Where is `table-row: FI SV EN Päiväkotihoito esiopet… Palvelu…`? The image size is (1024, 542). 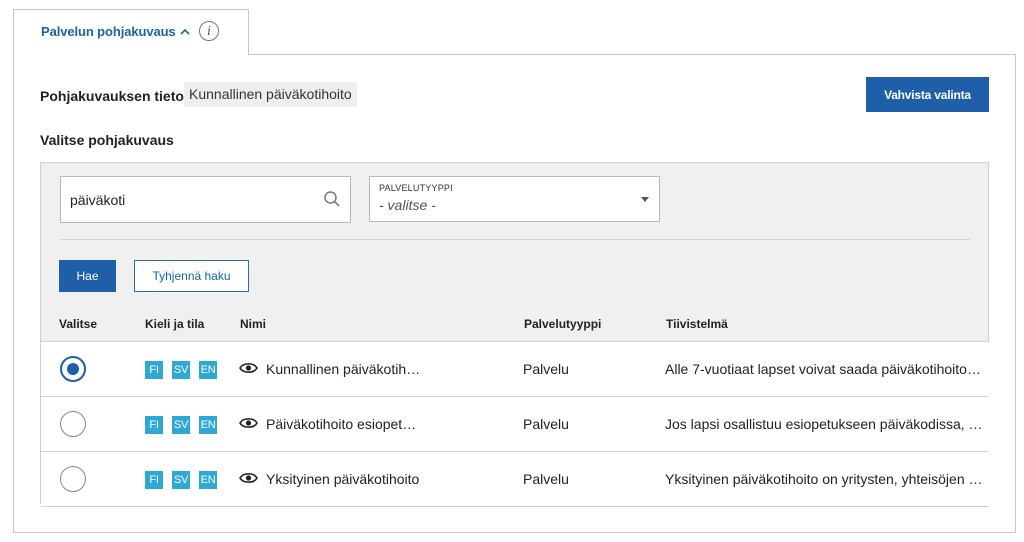 table-row: FI SV EN Päiväkotihoito esiopet… Palvelu… is located at coordinates (515, 424).